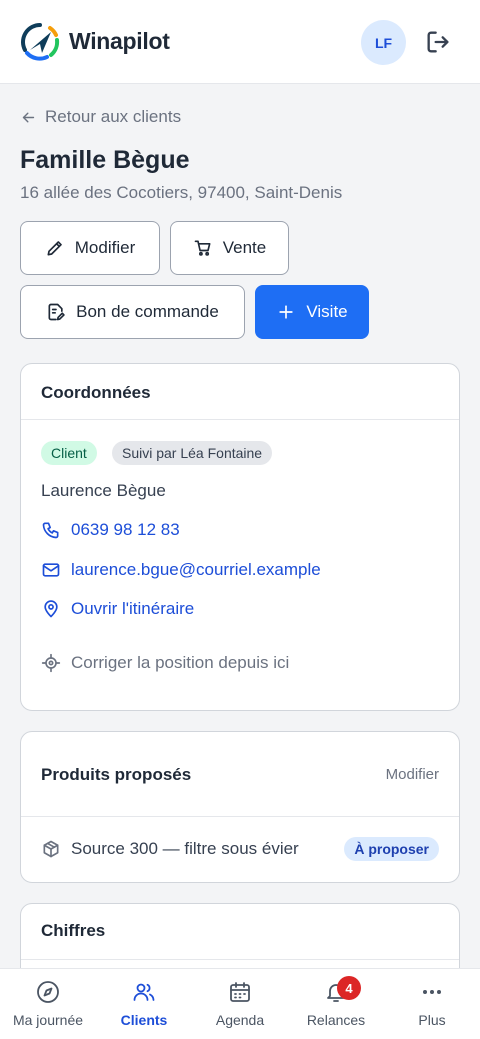 The width and height of the screenshot is (480, 1039). I want to click on nav-label: Plus, so click(432, 1020).